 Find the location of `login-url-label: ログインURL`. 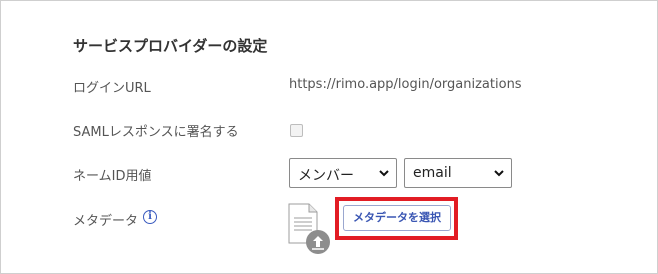

login-url-label: ログインURL is located at coordinates (112, 88).